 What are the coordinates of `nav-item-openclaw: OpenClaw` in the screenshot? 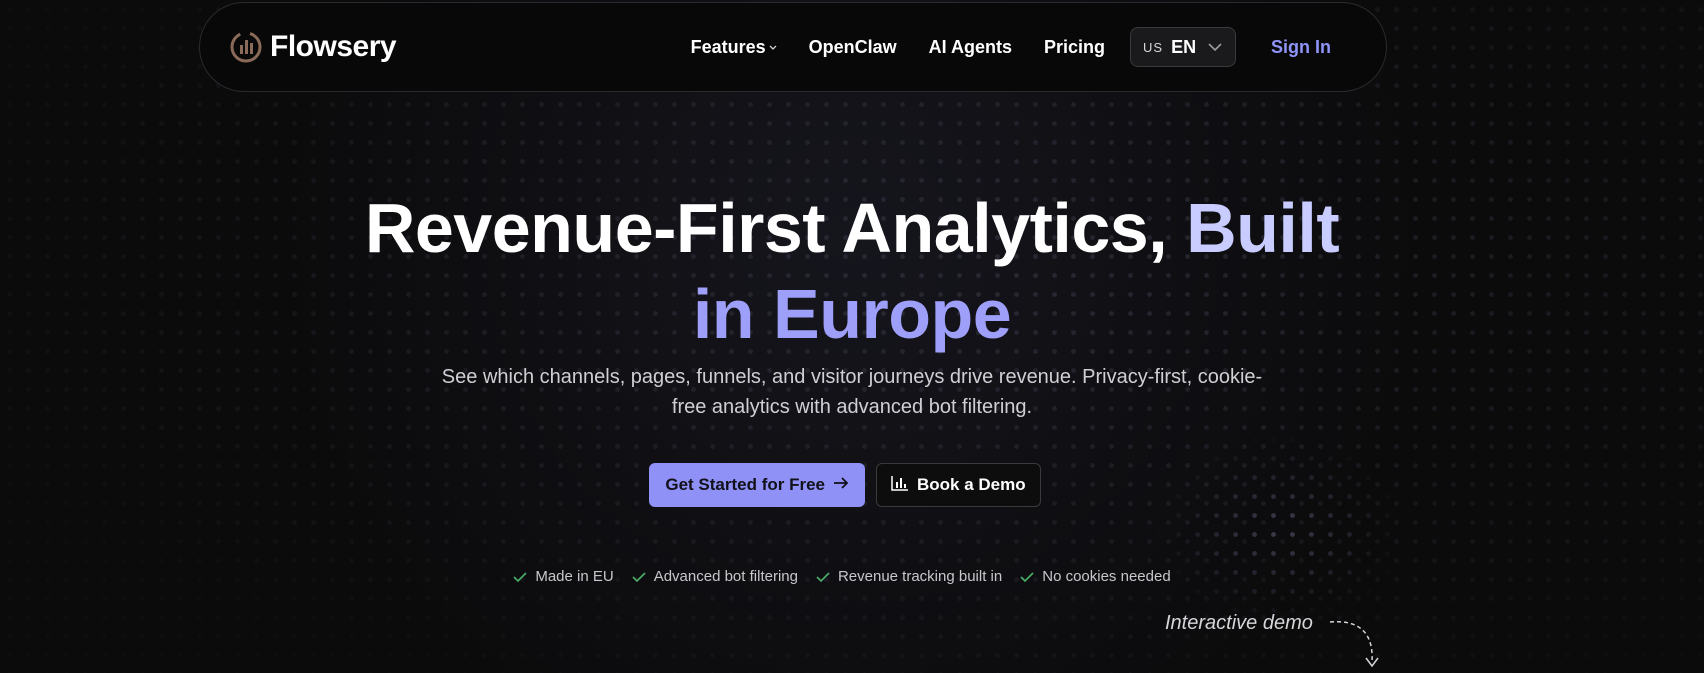 It's located at (853, 47).